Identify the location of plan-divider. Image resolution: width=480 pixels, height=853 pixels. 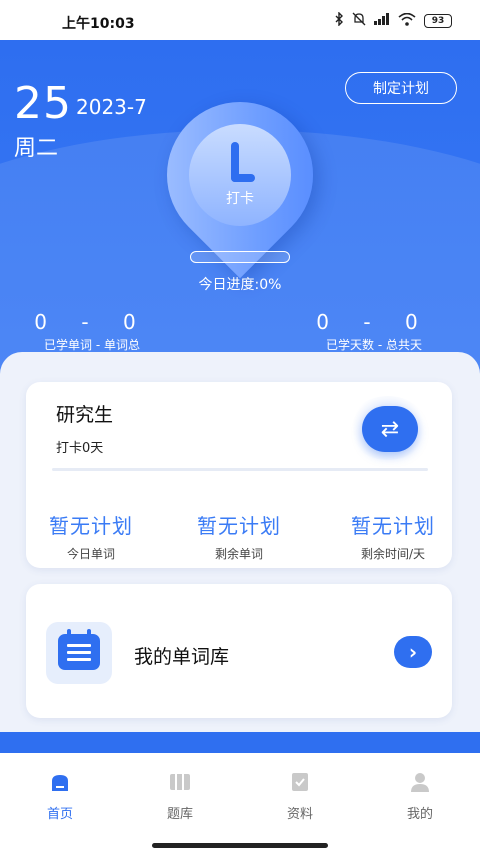
(240, 469).